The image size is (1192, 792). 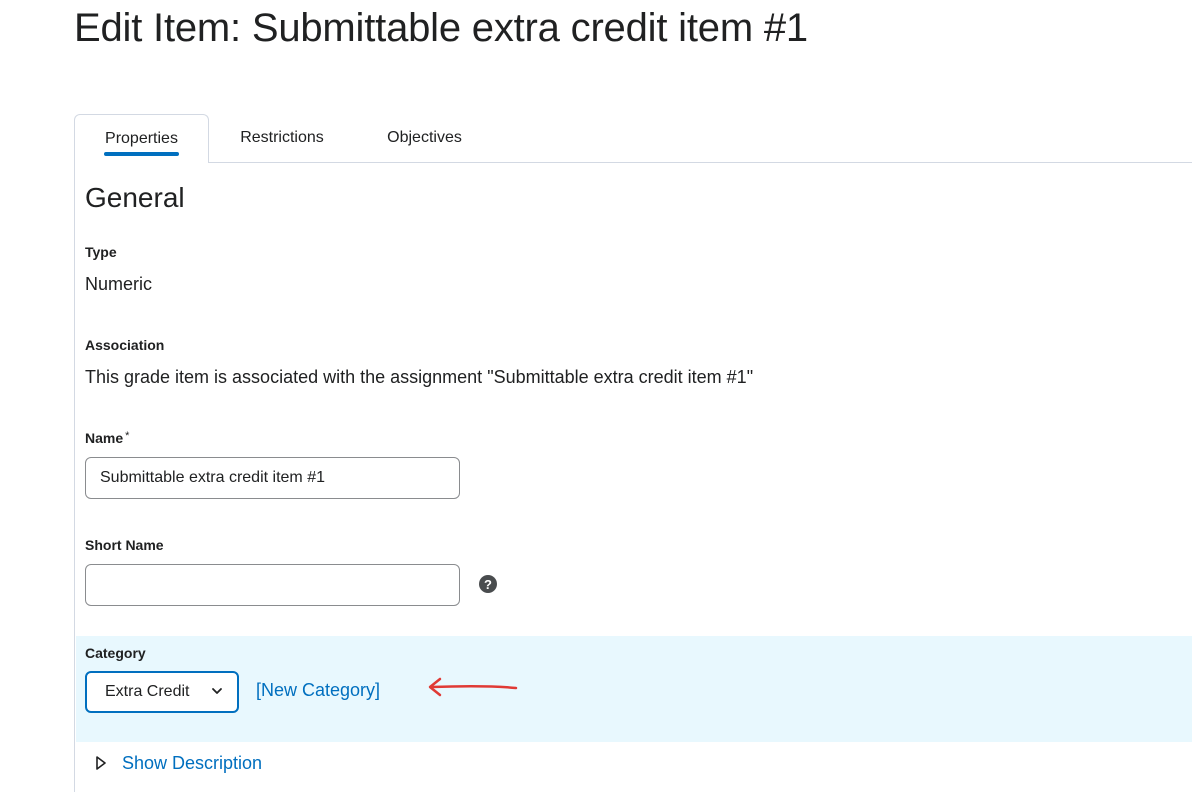 What do you see at coordinates (488, 584) in the screenshot?
I see `help-icon: ?` at bounding box center [488, 584].